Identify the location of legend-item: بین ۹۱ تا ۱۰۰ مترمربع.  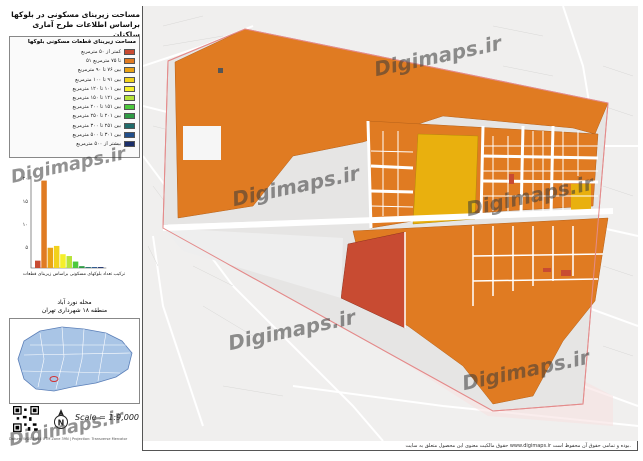
(74, 80).